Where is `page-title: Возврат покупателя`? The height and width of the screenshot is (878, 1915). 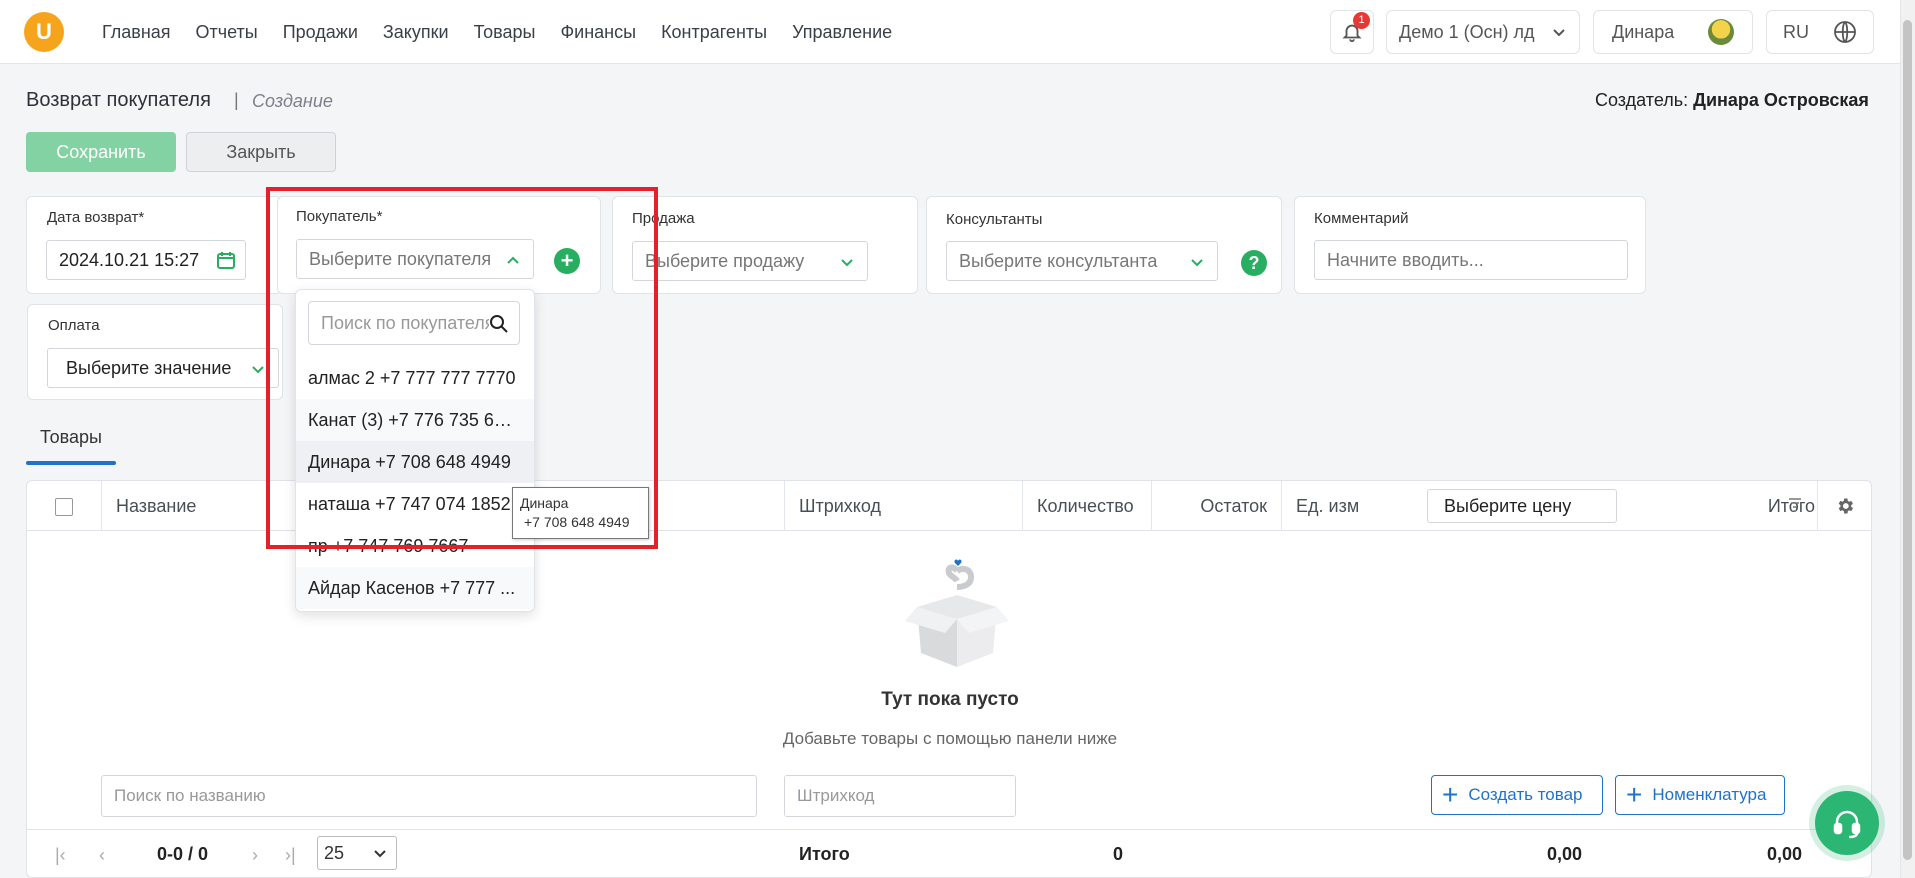 page-title: Возврат покупателя is located at coordinates (118, 100).